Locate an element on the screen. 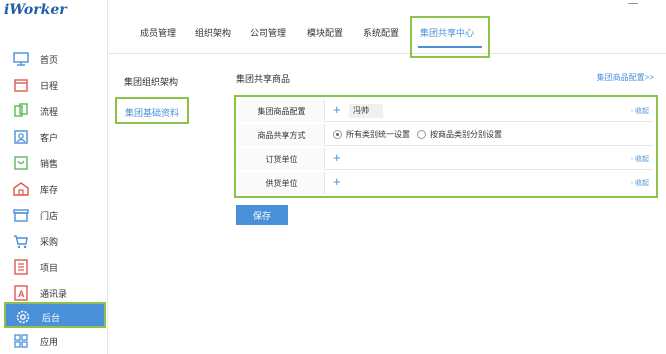  row-label: 集团商品配置 is located at coordinates (282, 111).